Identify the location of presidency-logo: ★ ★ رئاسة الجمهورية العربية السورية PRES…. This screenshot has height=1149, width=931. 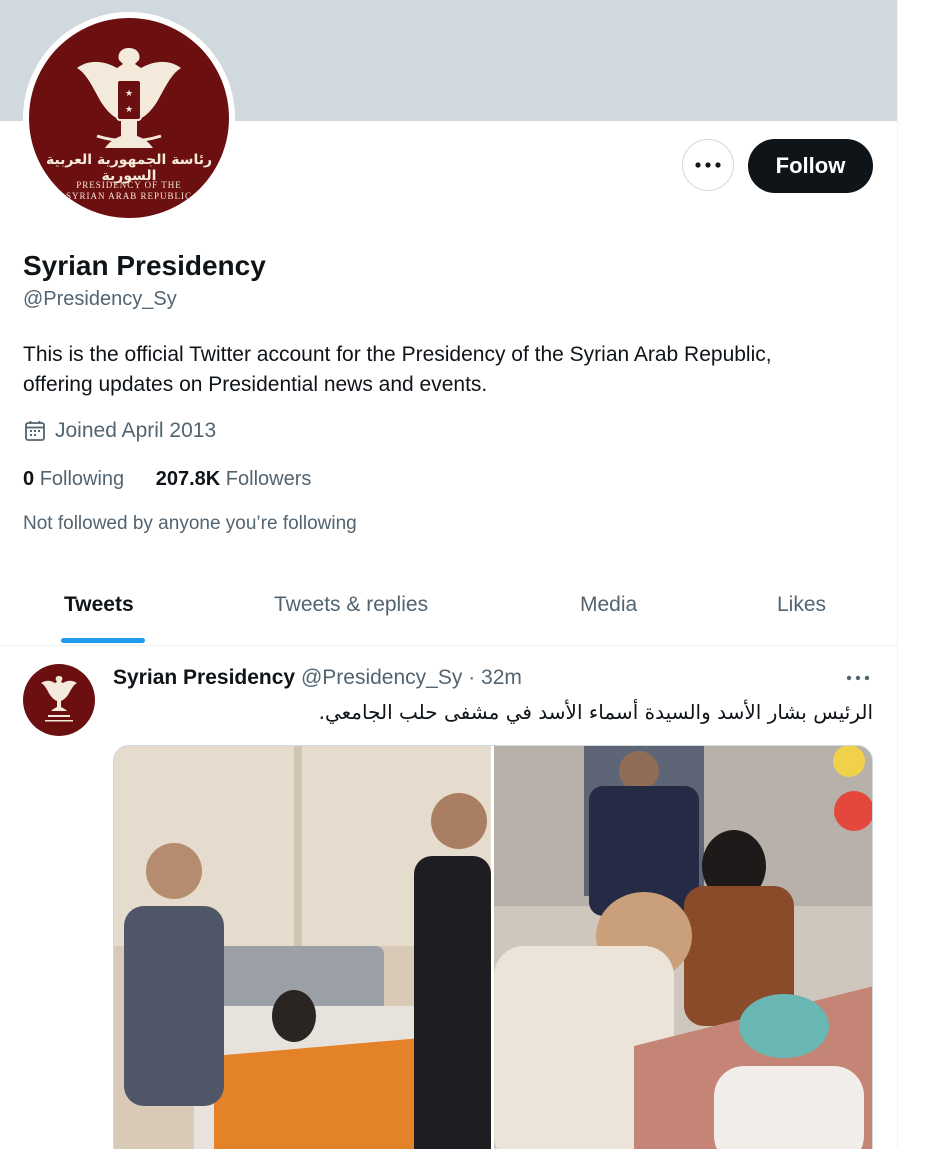
(129, 118).